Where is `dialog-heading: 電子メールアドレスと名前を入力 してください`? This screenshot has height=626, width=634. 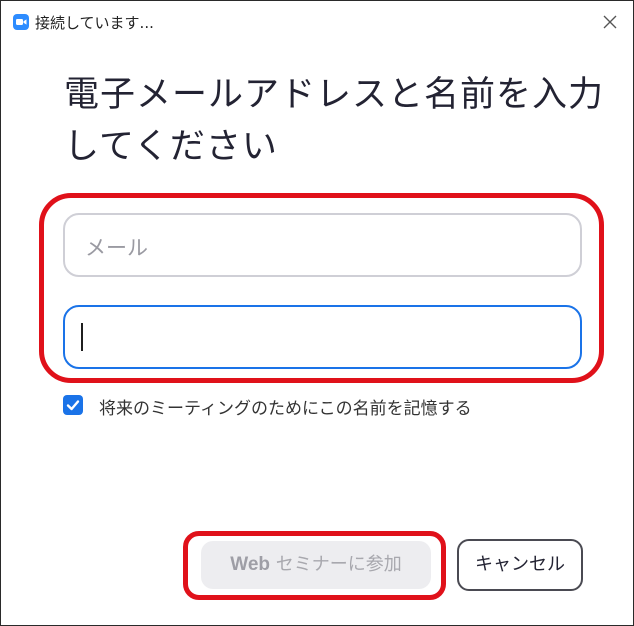 dialog-heading: 電子メールアドレスと名前を入力 してください is located at coordinates (334, 121).